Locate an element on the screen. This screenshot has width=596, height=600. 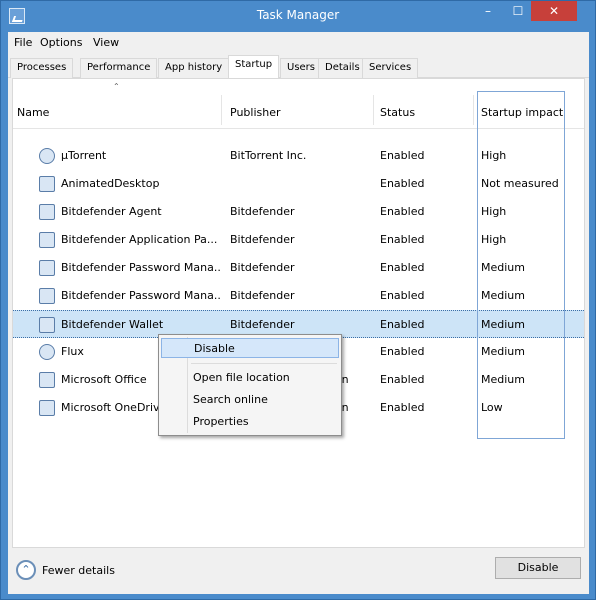
context-menu-separator is located at coordinates (264, 363).